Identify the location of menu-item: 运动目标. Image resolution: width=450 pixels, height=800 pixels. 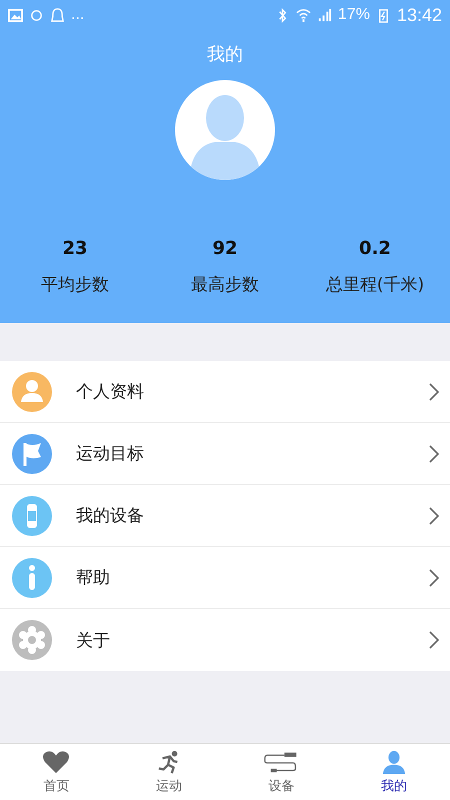
(225, 454).